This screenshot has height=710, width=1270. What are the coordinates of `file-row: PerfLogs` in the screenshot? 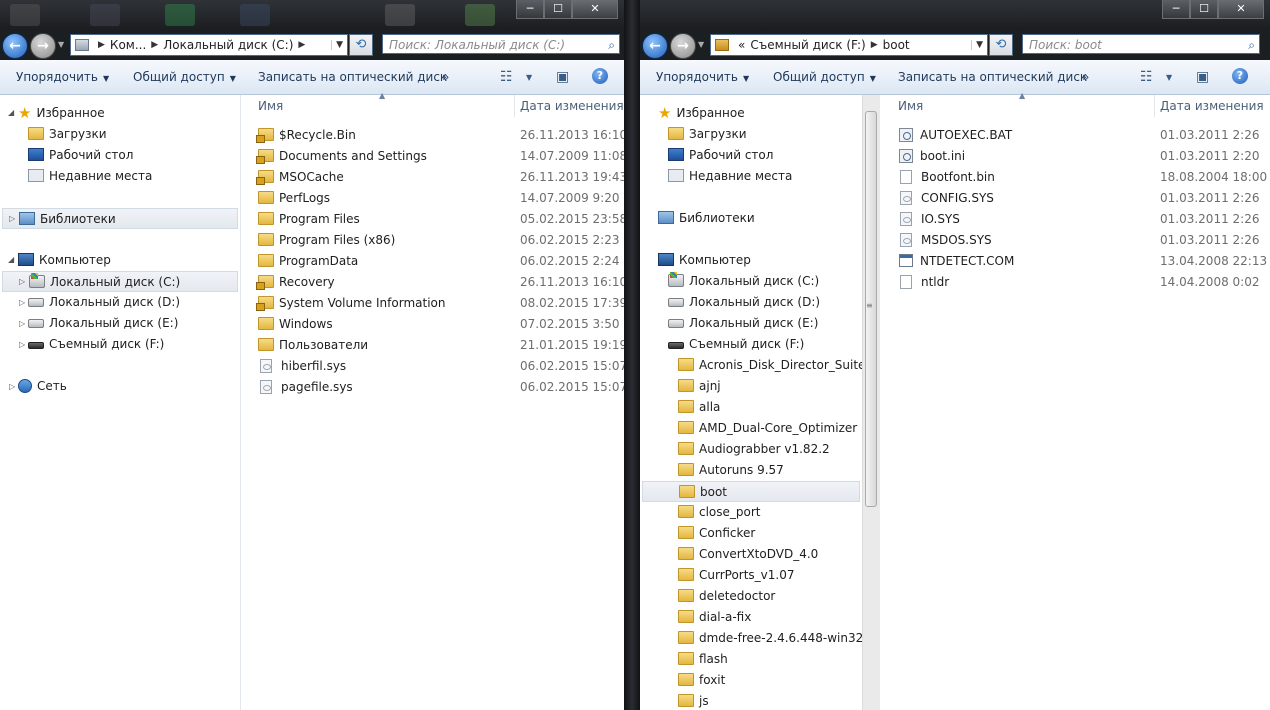 It's located at (294, 198).